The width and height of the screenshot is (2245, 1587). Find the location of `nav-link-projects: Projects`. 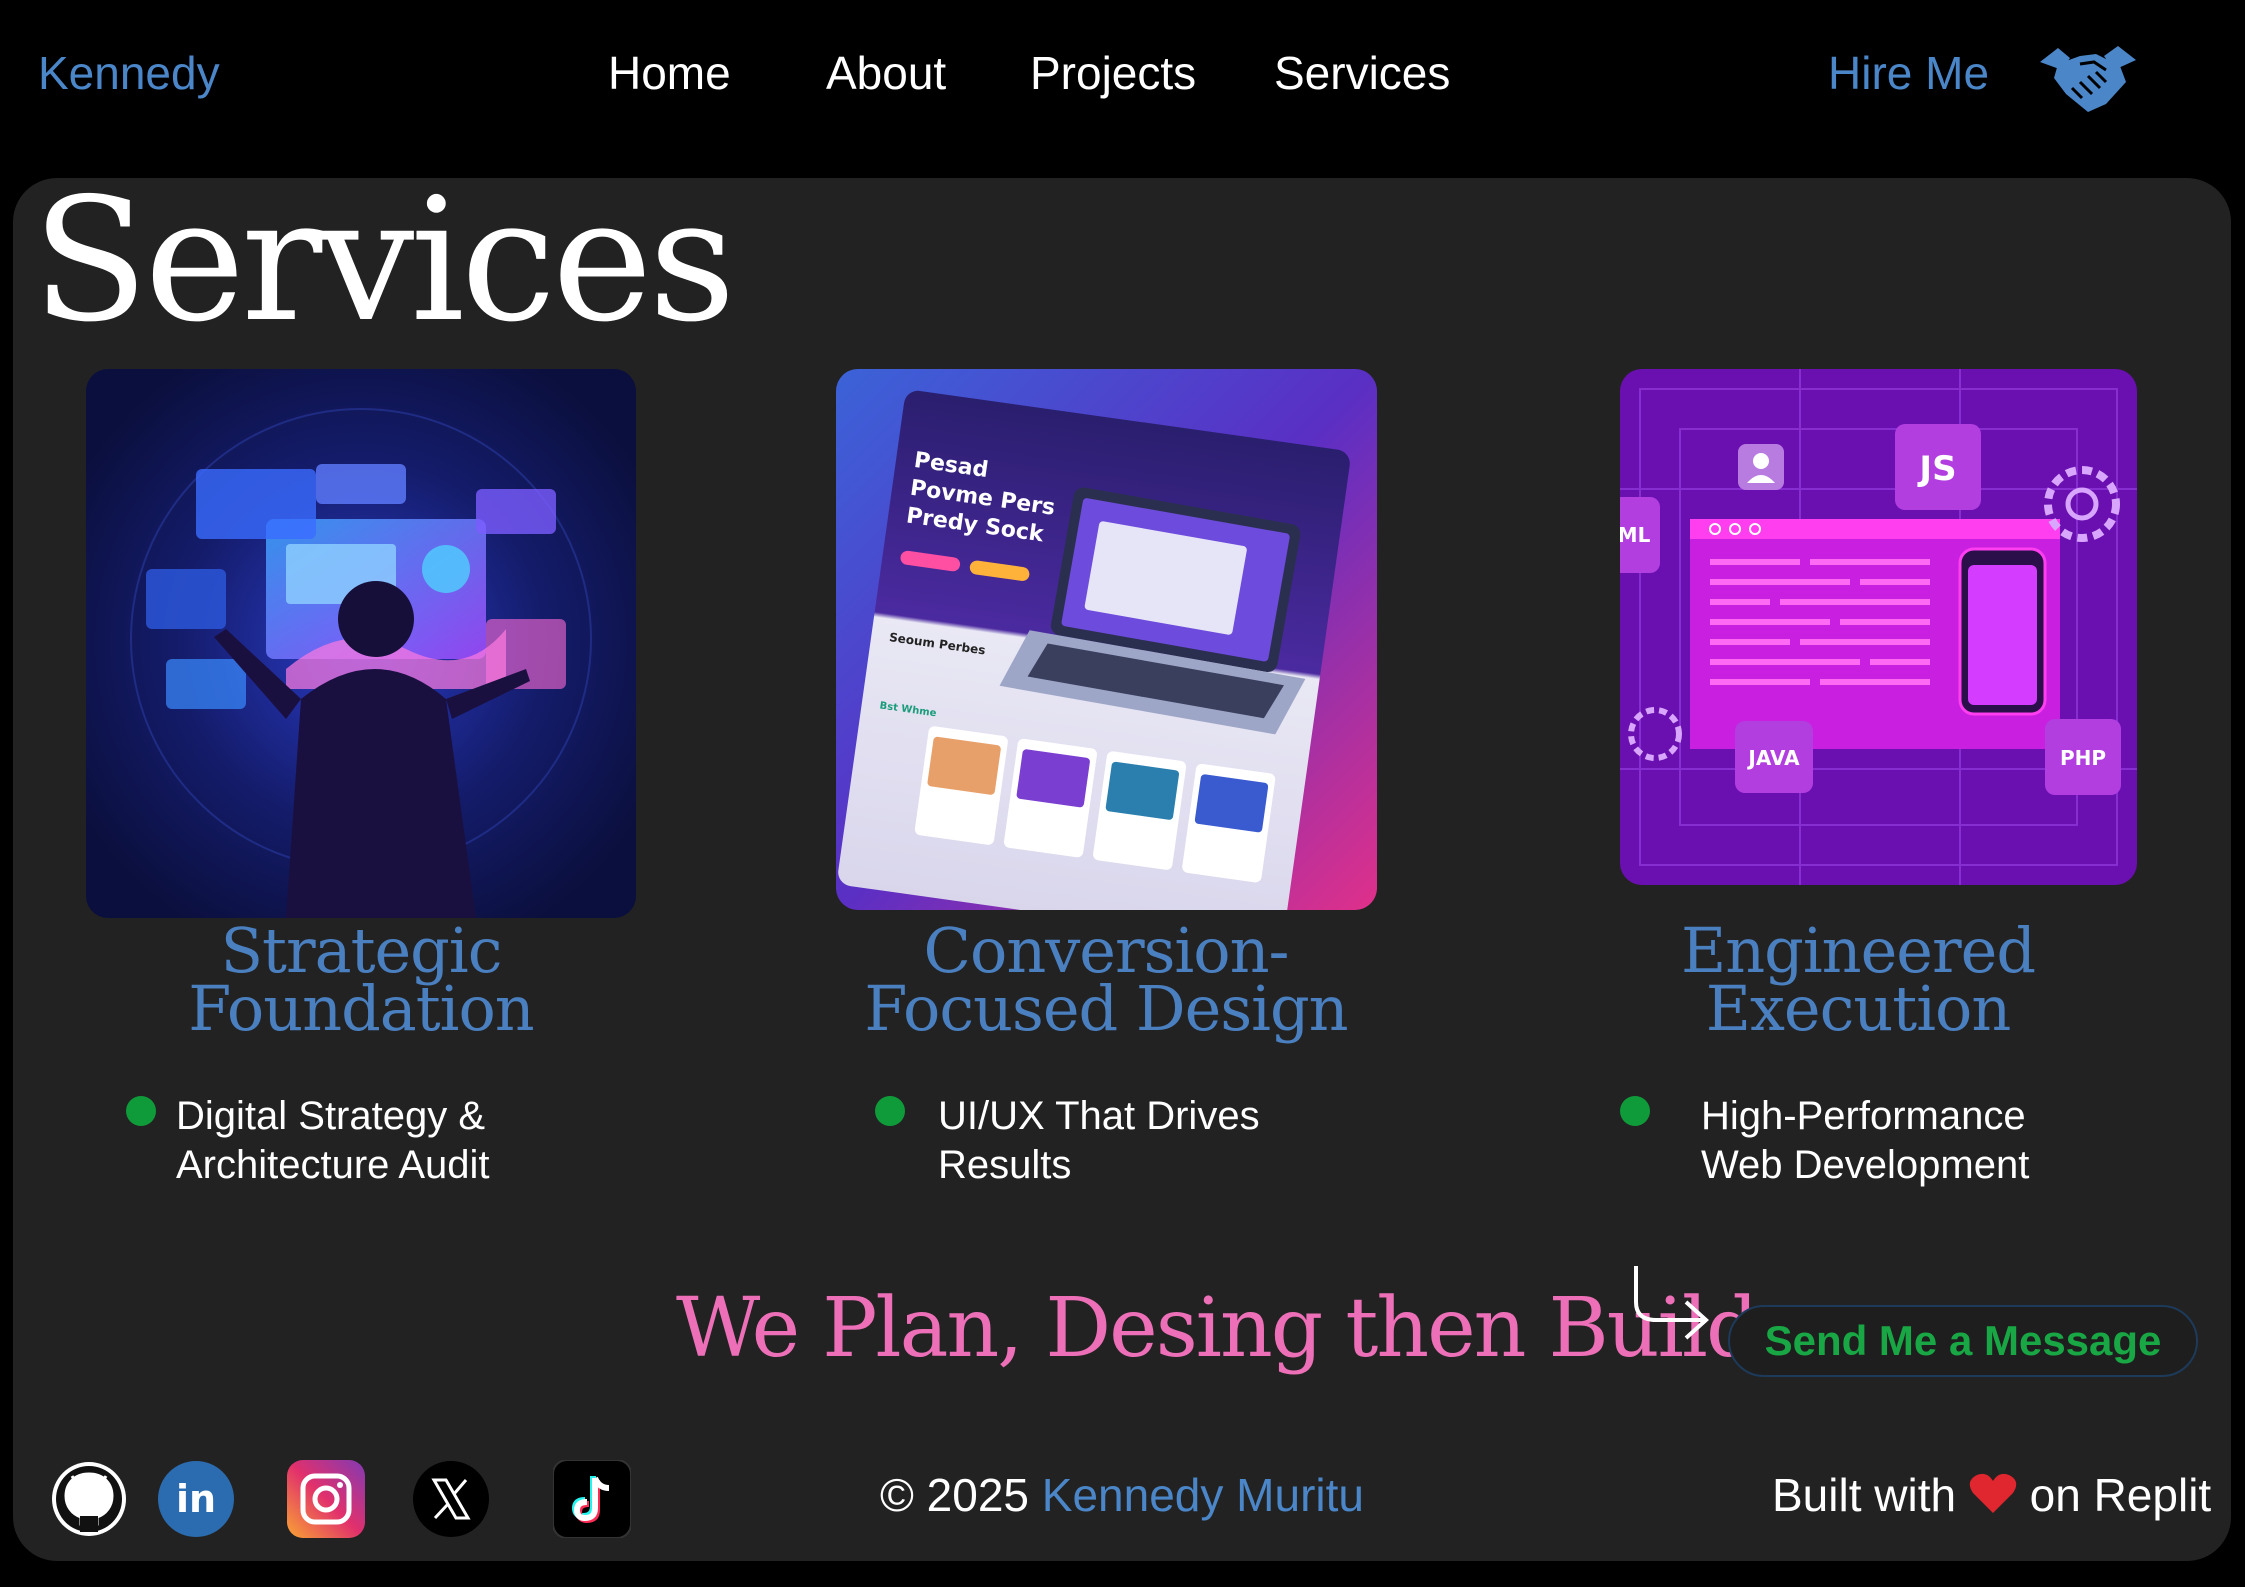

nav-link-projects: Projects is located at coordinates (1113, 73).